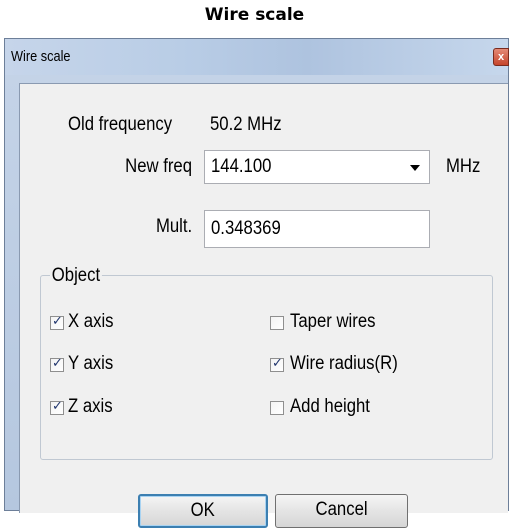 The image size is (509, 528). Describe the element at coordinates (463, 166) in the screenshot. I see `new-freq-unit: MHz` at that location.